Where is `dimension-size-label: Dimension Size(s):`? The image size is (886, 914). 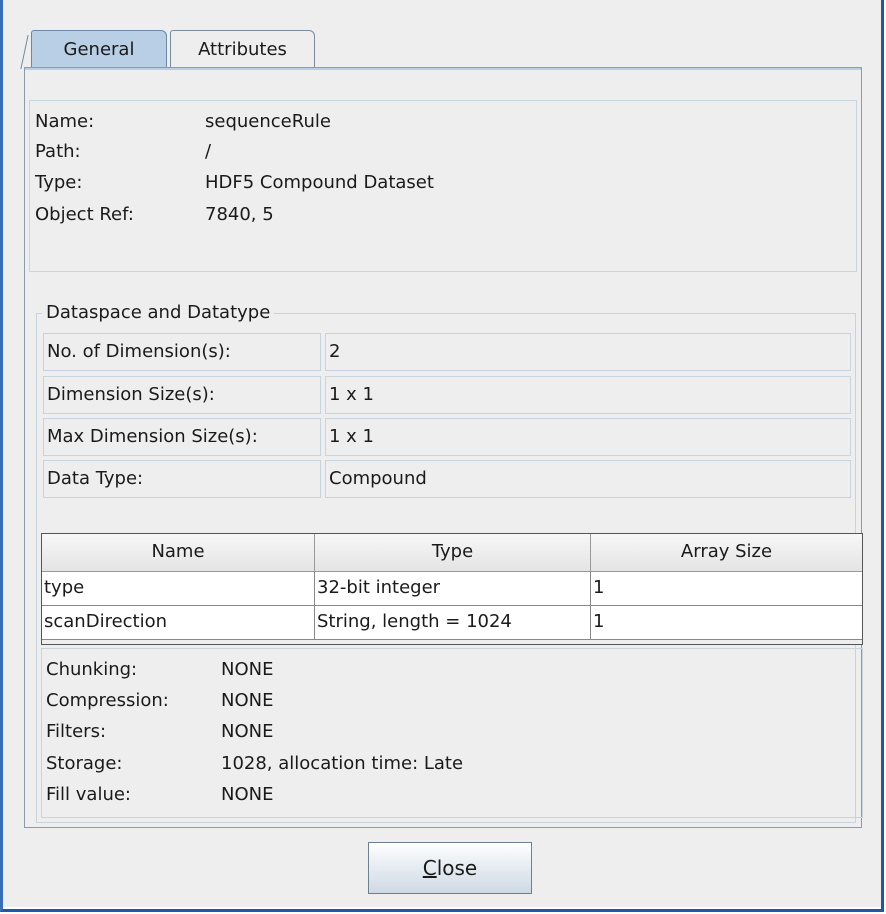
dimension-size-label: Dimension Size(s): is located at coordinates (182, 395).